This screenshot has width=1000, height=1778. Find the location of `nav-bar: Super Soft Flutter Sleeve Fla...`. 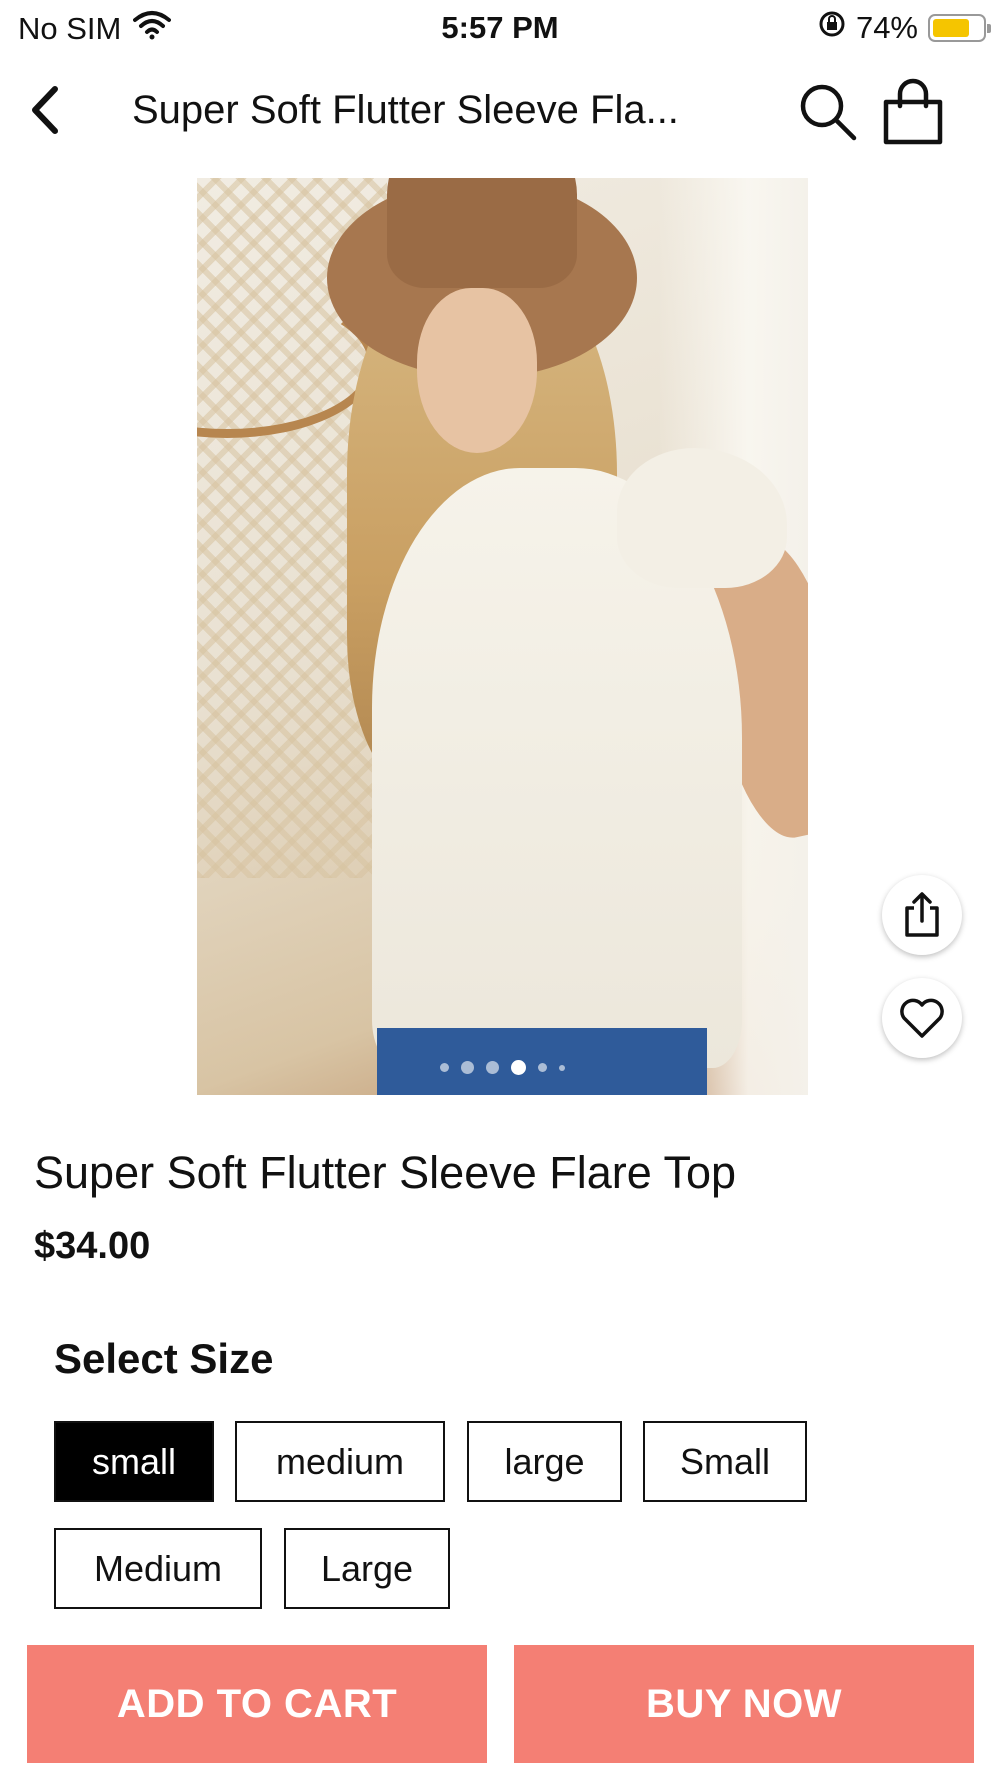

nav-bar: Super Soft Flutter Sleeve Fla... is located at coordinates (500, 112).